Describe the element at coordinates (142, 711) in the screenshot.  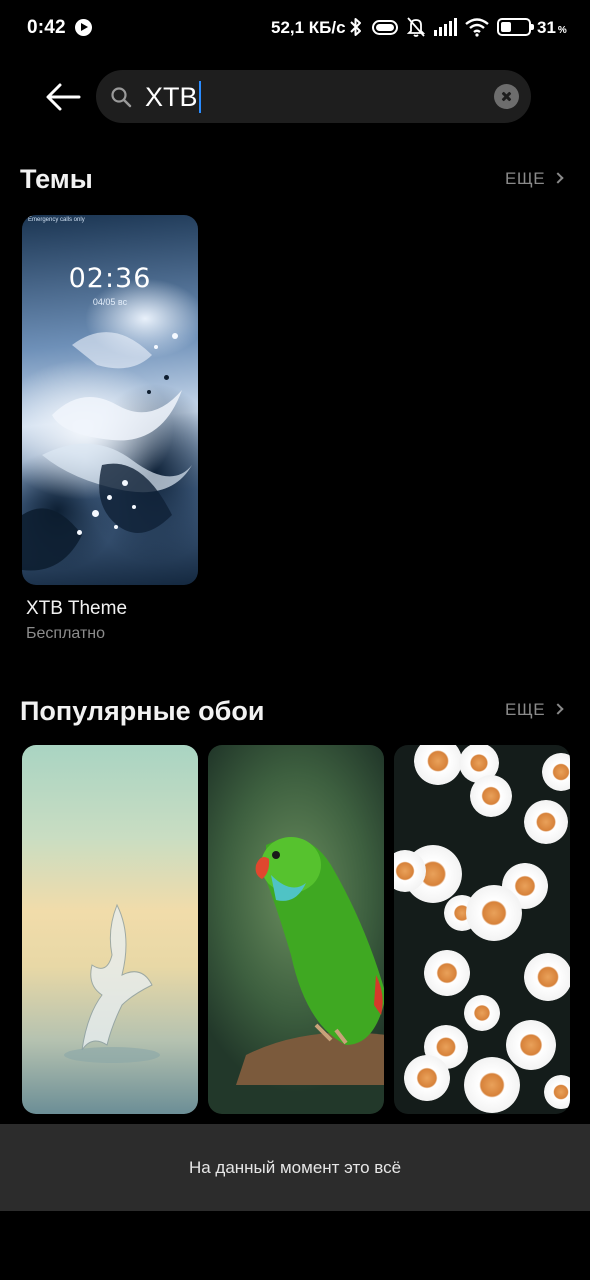
I see `wallpapers-section-title: Популярные обои` at that location.